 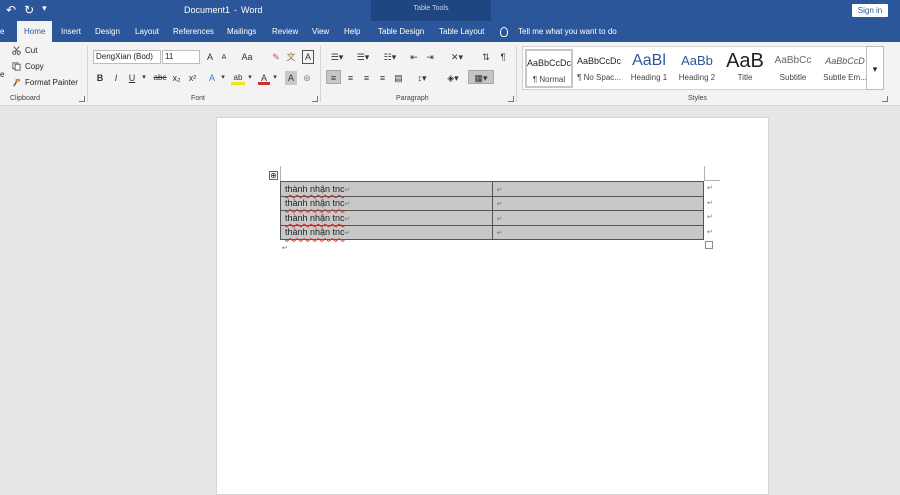 What do you see at coordinates (275, 78) in the screenshot?
I see `font-color-dropdown-icon: ▾` at bounding box center [275, 78].